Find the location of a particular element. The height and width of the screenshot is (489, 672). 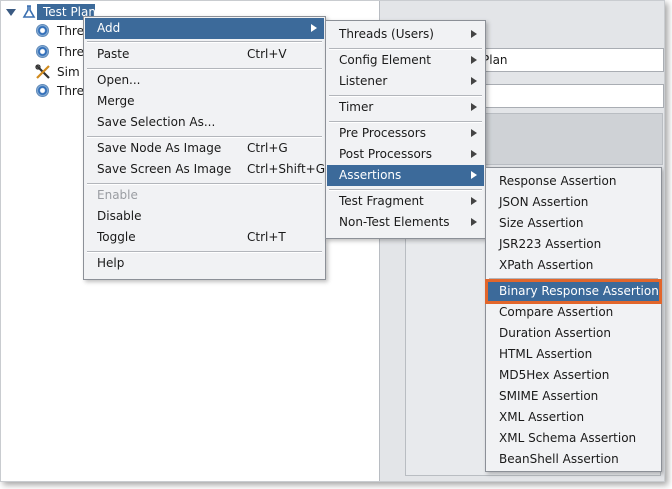

menu-item-timer: Timer is located at coordinates (405, 107).